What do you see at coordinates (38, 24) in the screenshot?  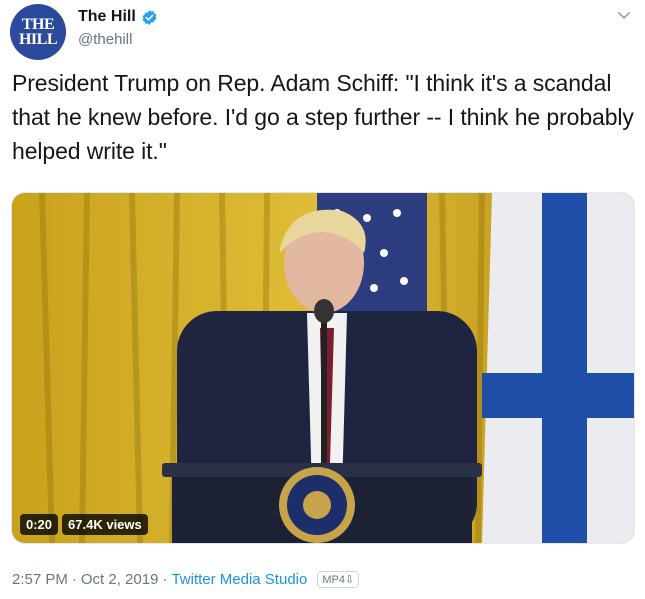 I see `avatar-text-line1: THE` at bounding box center [38, 24].